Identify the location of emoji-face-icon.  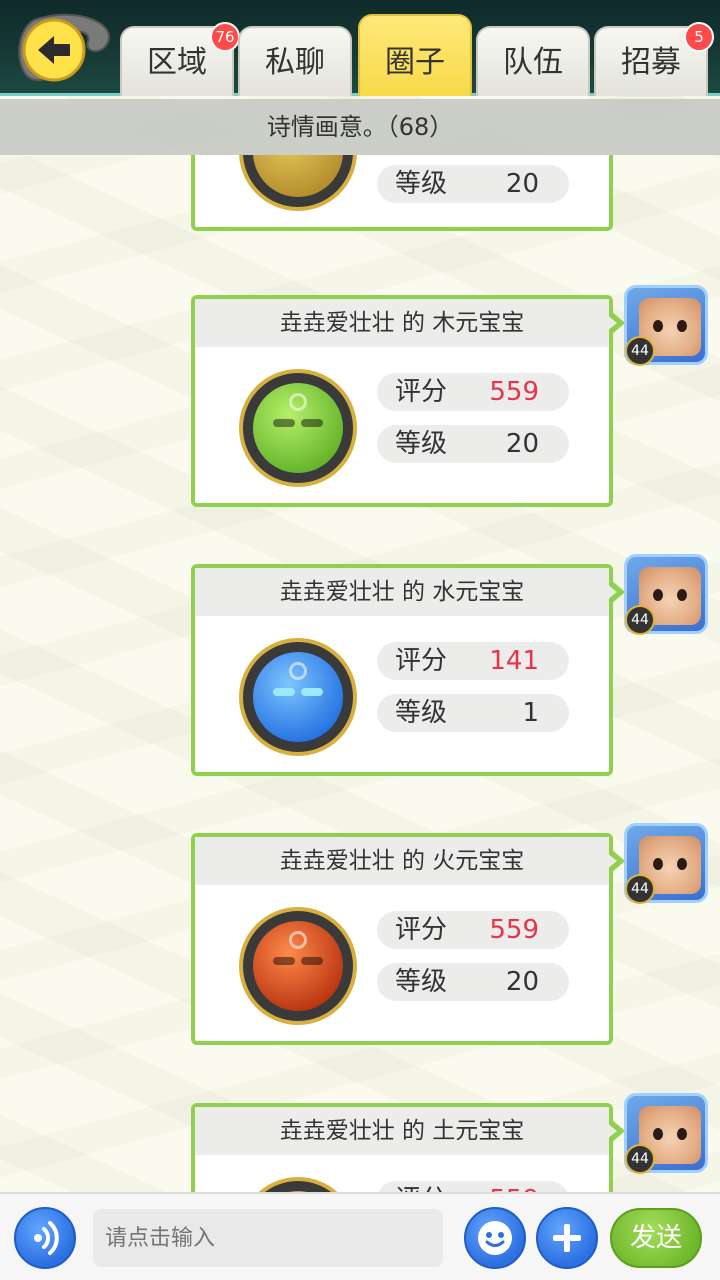
(495, 1238).